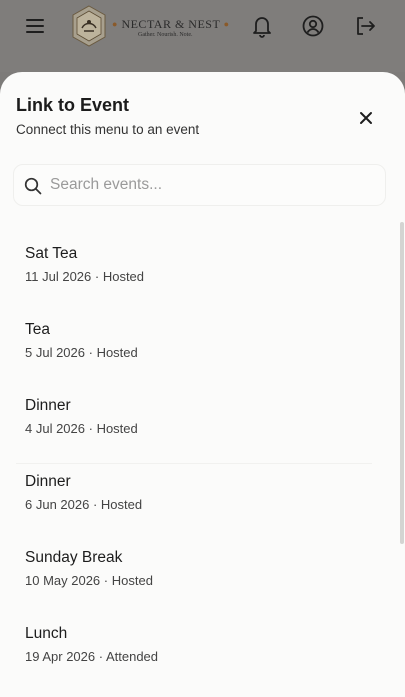 This screenshot has width=405, height=697. I want to click on close-icon, so click(366, 118).